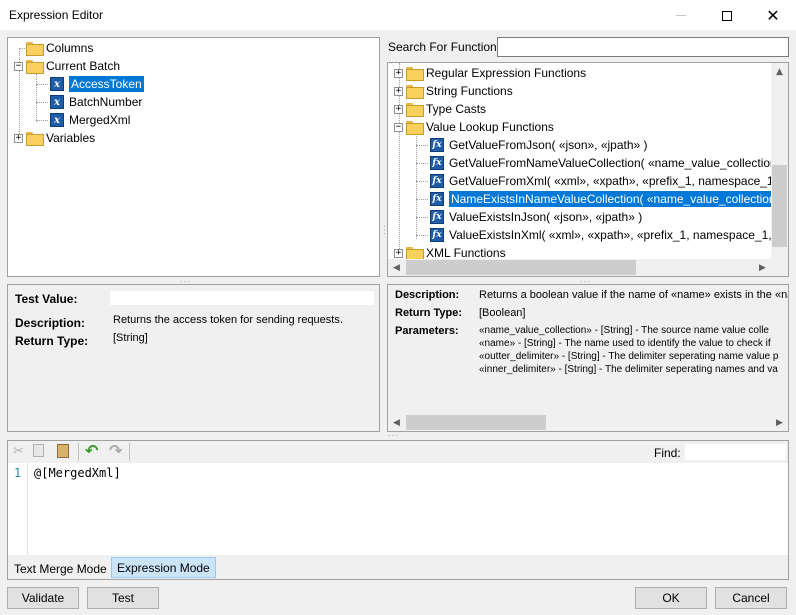 This screenshot has height=615, width=796. I want to click on find-input, so click(735, 452).